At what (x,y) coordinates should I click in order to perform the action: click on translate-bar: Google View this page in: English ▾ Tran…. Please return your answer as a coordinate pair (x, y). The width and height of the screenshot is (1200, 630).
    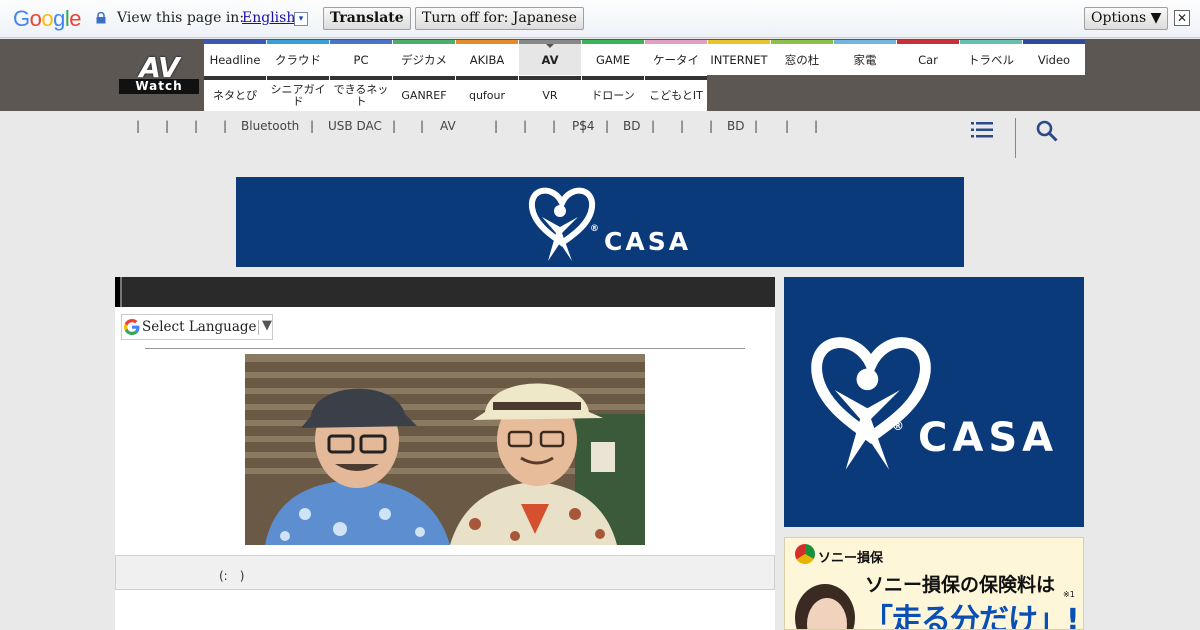
    Looking at the image, I should click on (600, 19).